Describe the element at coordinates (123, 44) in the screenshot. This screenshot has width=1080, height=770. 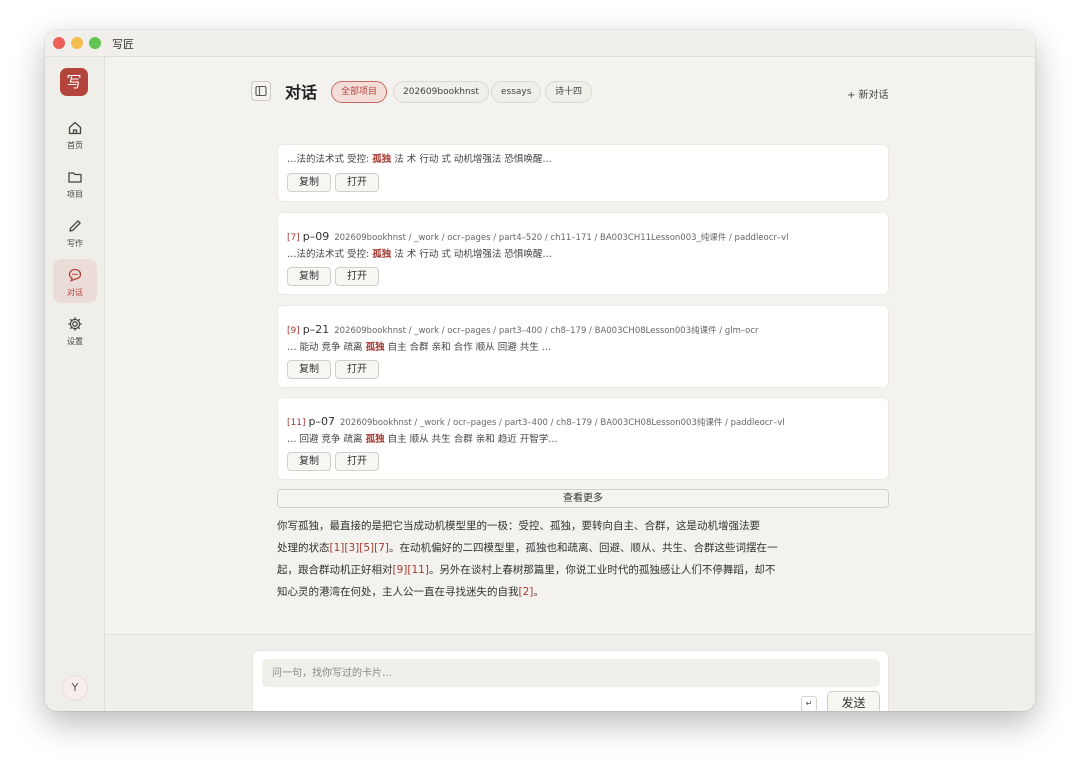
I see `app-title: 写匠` at that location.